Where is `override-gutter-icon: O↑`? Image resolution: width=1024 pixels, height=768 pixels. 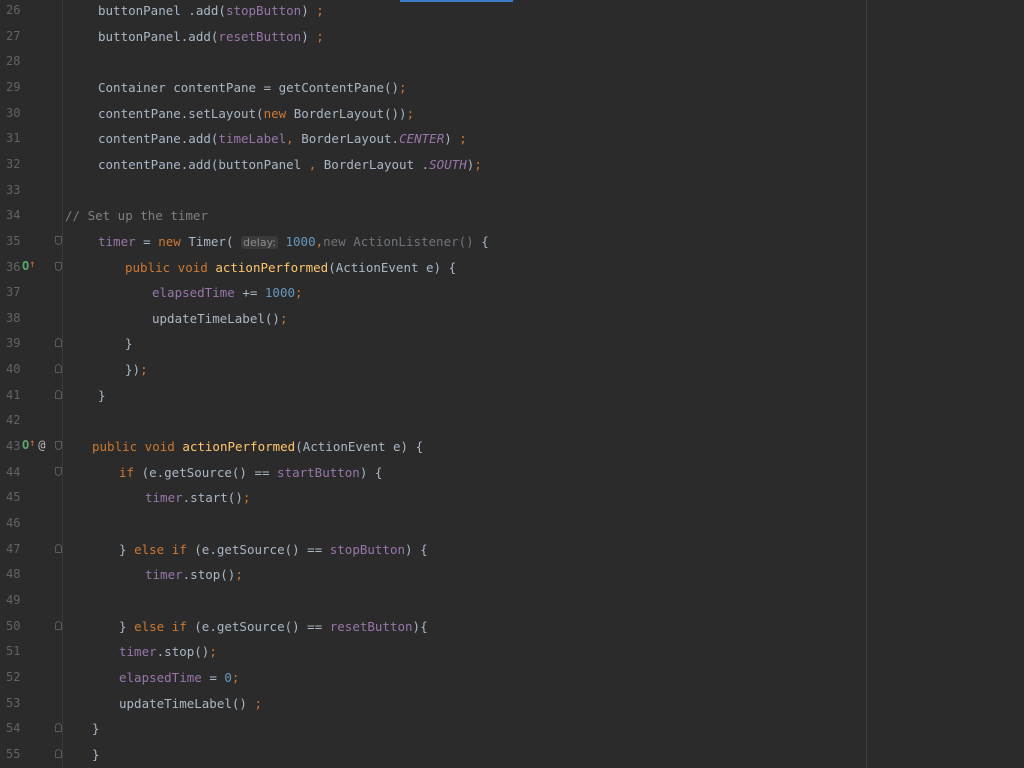 override-gutter-icon: O↑ is located at coordinates (28, 266).